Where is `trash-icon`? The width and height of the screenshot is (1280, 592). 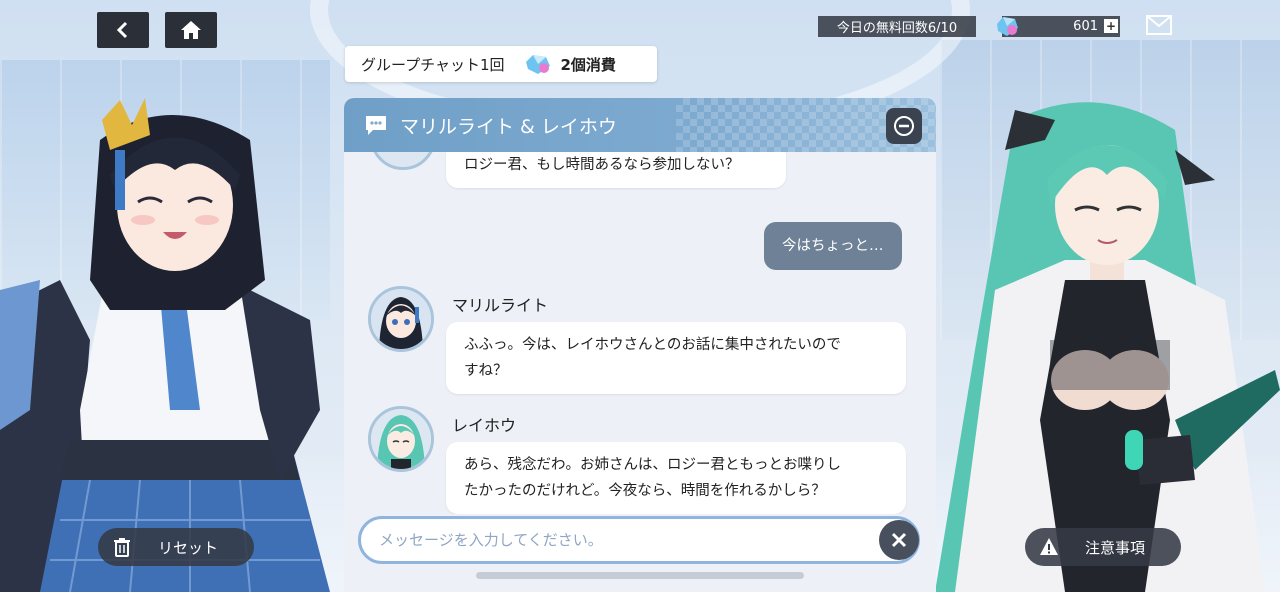
trash-icon is located at coordinates (122, 547).